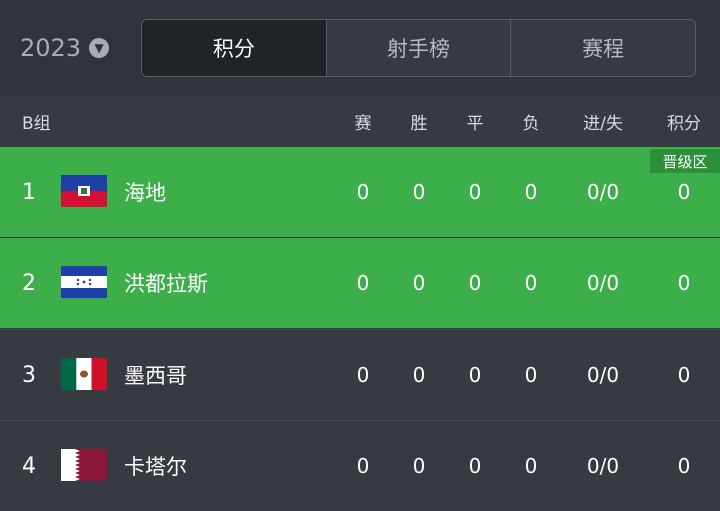 Image resolution: width=720 pixels, height=511 pixels. What do you see at coordinates (419, 123) in the screenshot?
I see `header-won: 胜` at bounding box center [419, 123].